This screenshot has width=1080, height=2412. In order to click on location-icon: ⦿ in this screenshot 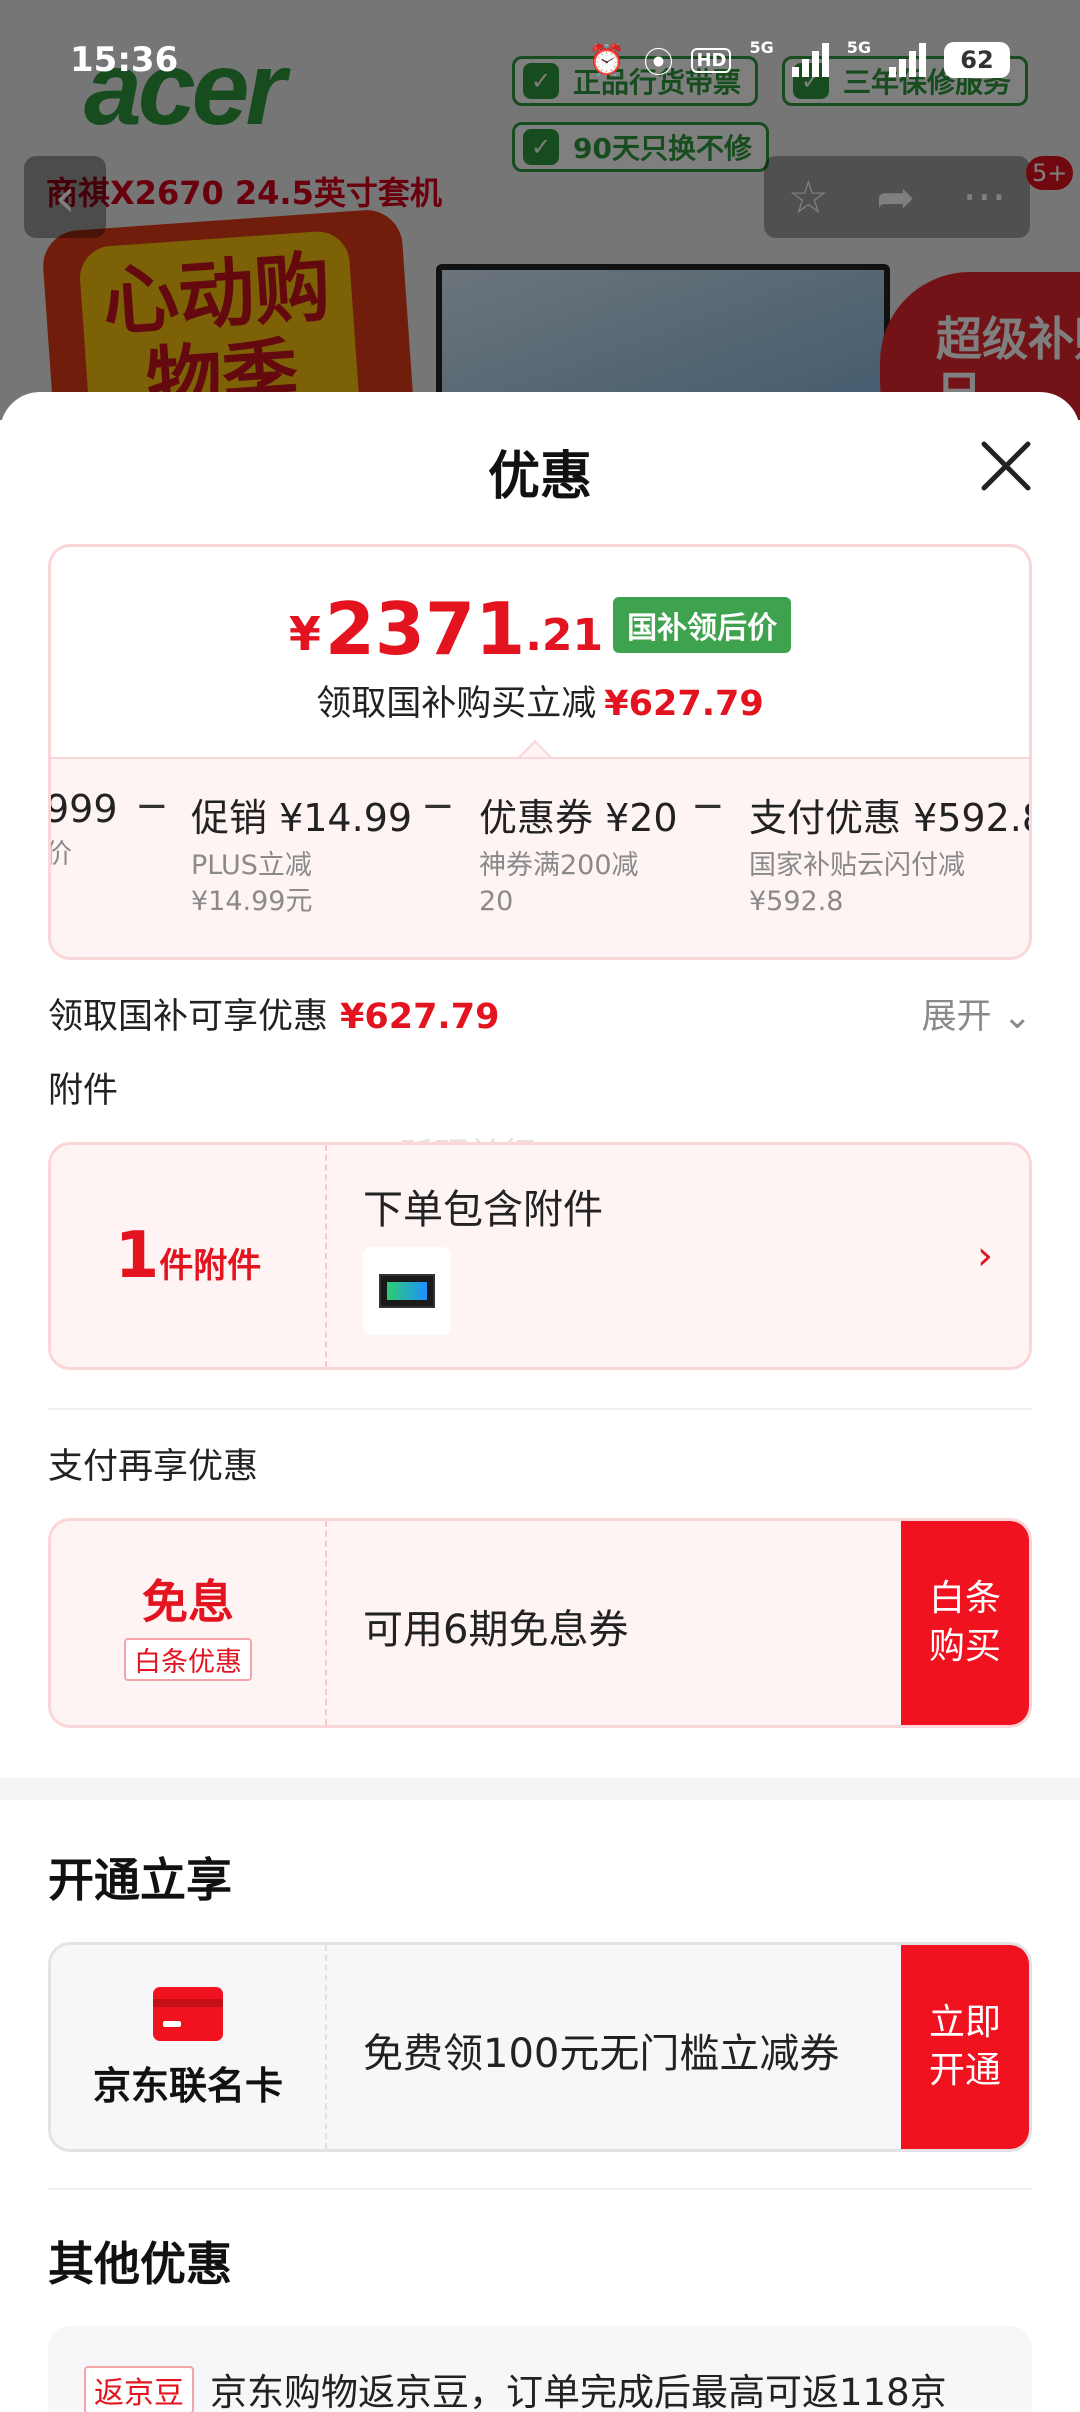, I will do `click(658, 63)`.